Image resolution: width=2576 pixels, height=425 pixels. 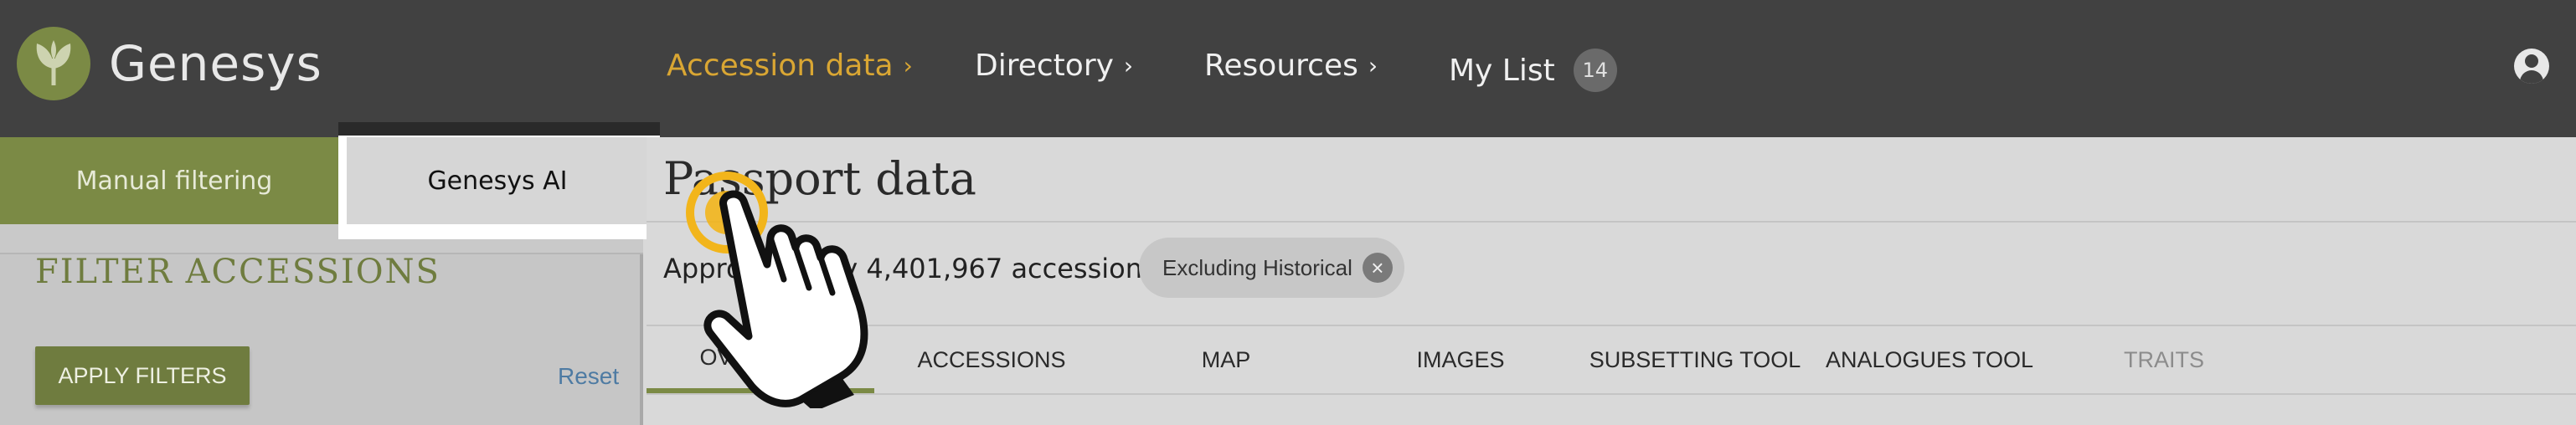 I want to click on nav-label: Directory, so click(x=1044, y=66).